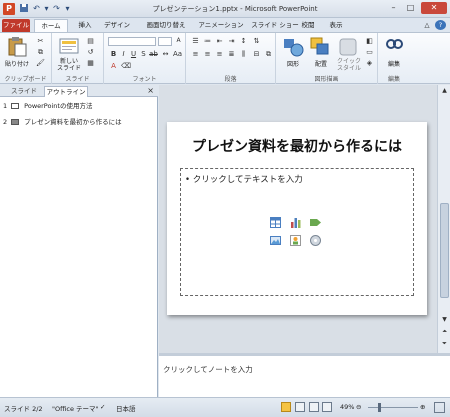  I want to click on scroll-down-icon: ▼, so click(444, 319).